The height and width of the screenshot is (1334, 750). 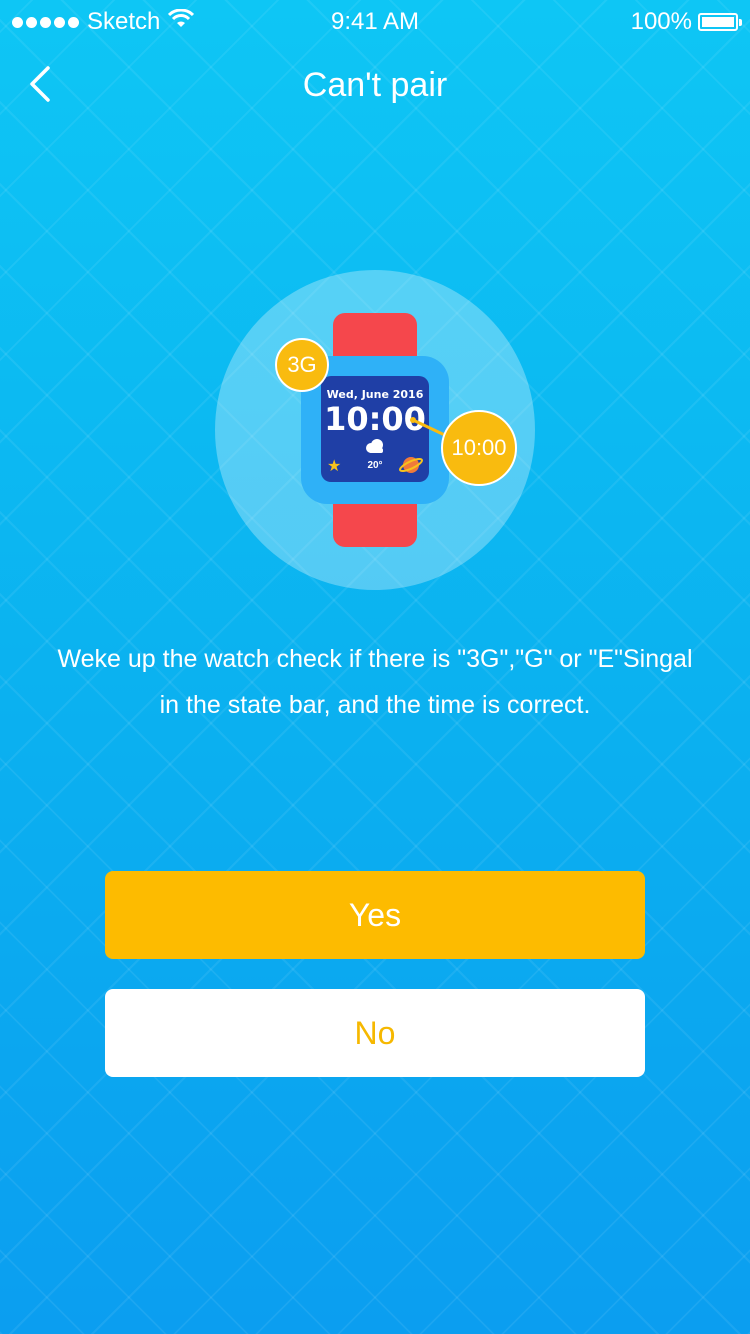 What do you see at coordinates (375, 430) in the screenshot?
I see `watch-illustration: Wed, June 2016 10:00 ★ 20° 3G 10:00` at bounding box center [375, 430].